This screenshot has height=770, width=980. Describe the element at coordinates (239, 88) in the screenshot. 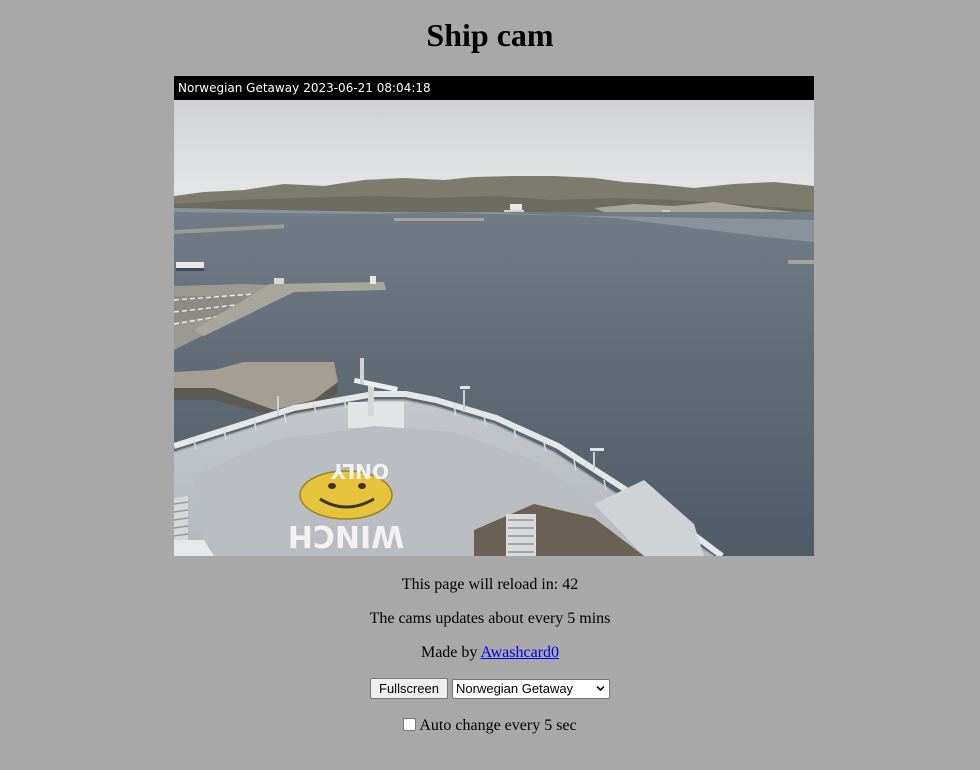

I see `cam-ship-name: Norwegian Getaway` at that location.